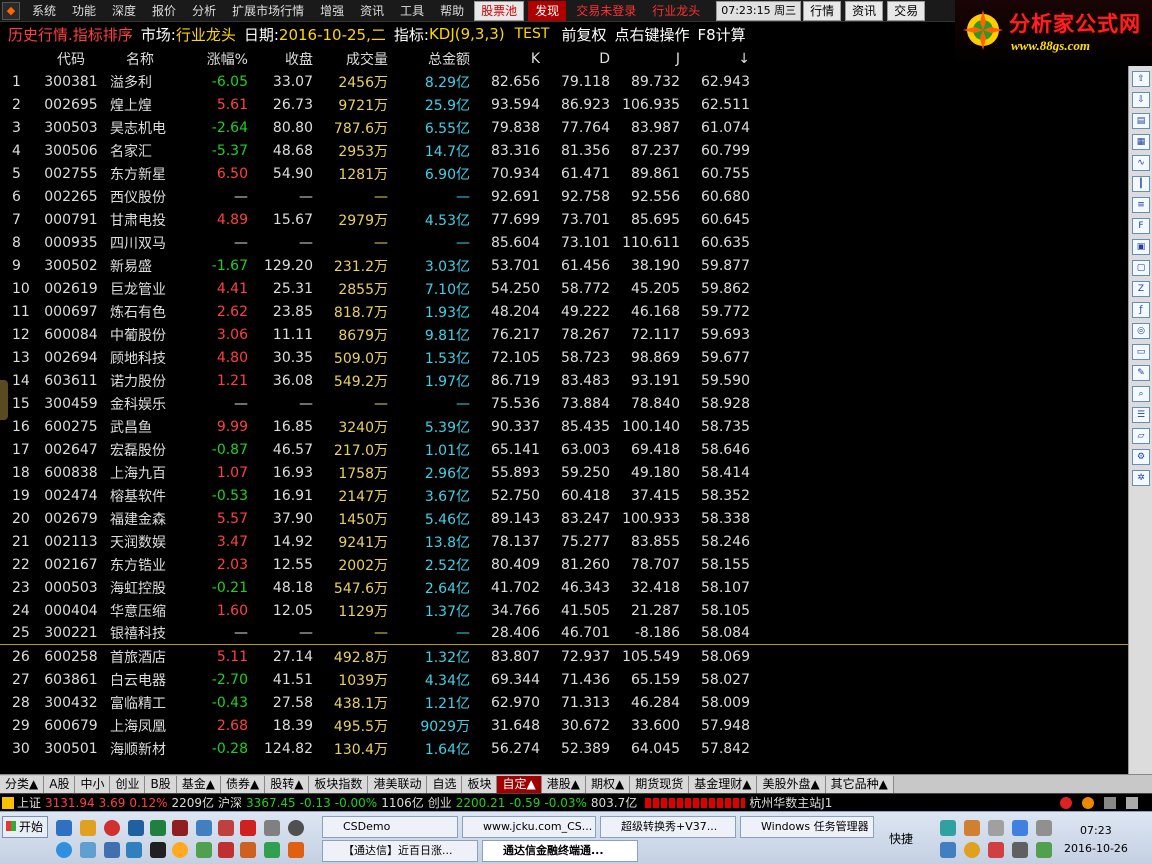  I want to click on app-a-icon, so click(112, 828).